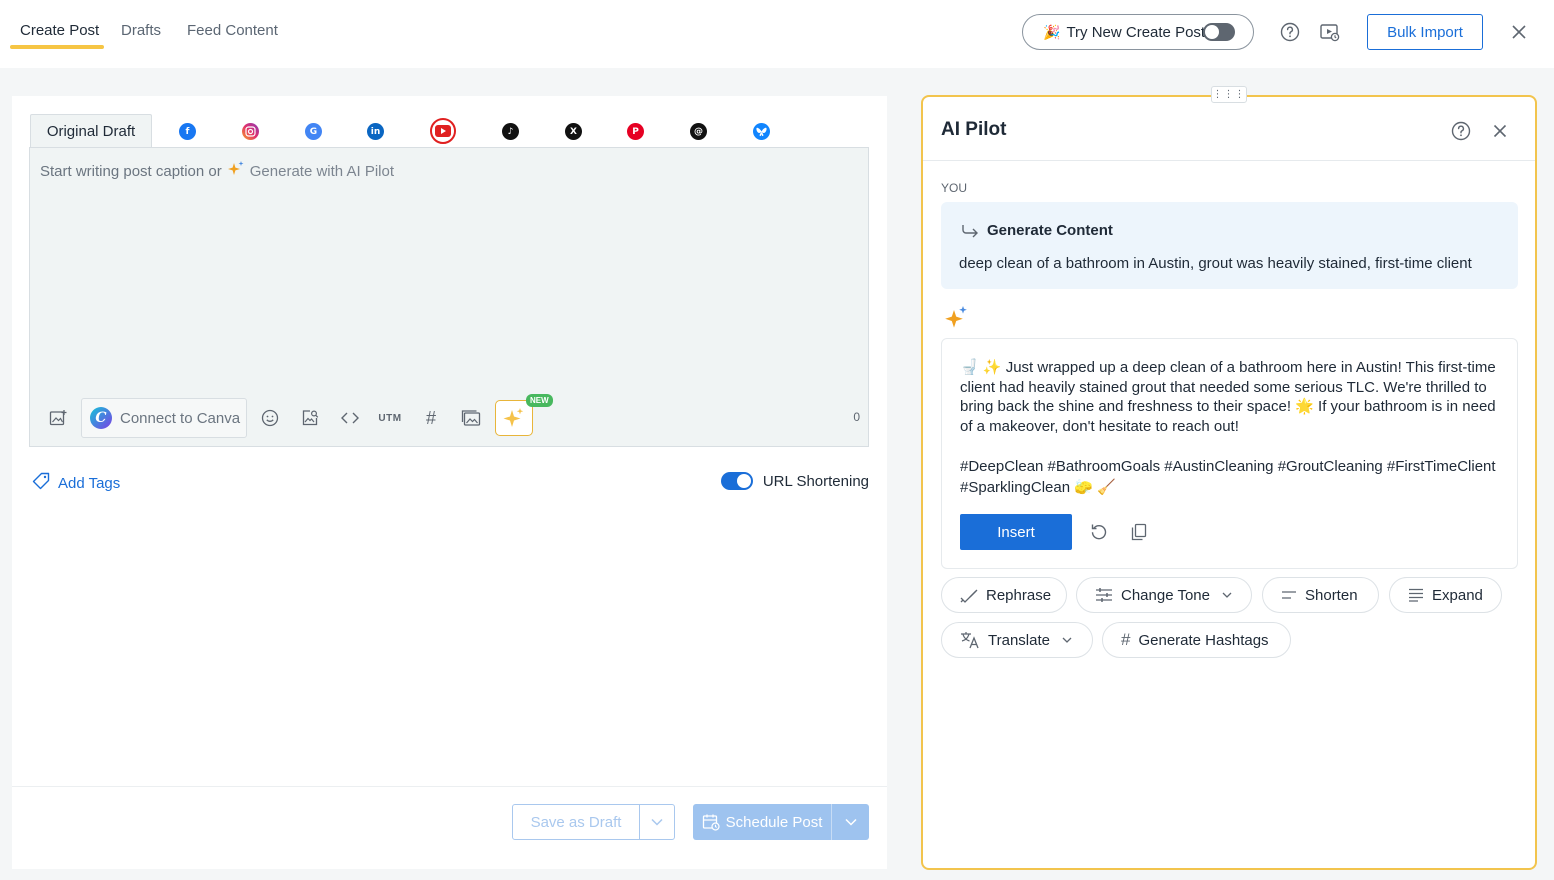 The width and height of the screenshot is (1554, 880). Describe the element at coordinates (1016, 532) in the screenshot. I see `insert-button: Insert` at that location.